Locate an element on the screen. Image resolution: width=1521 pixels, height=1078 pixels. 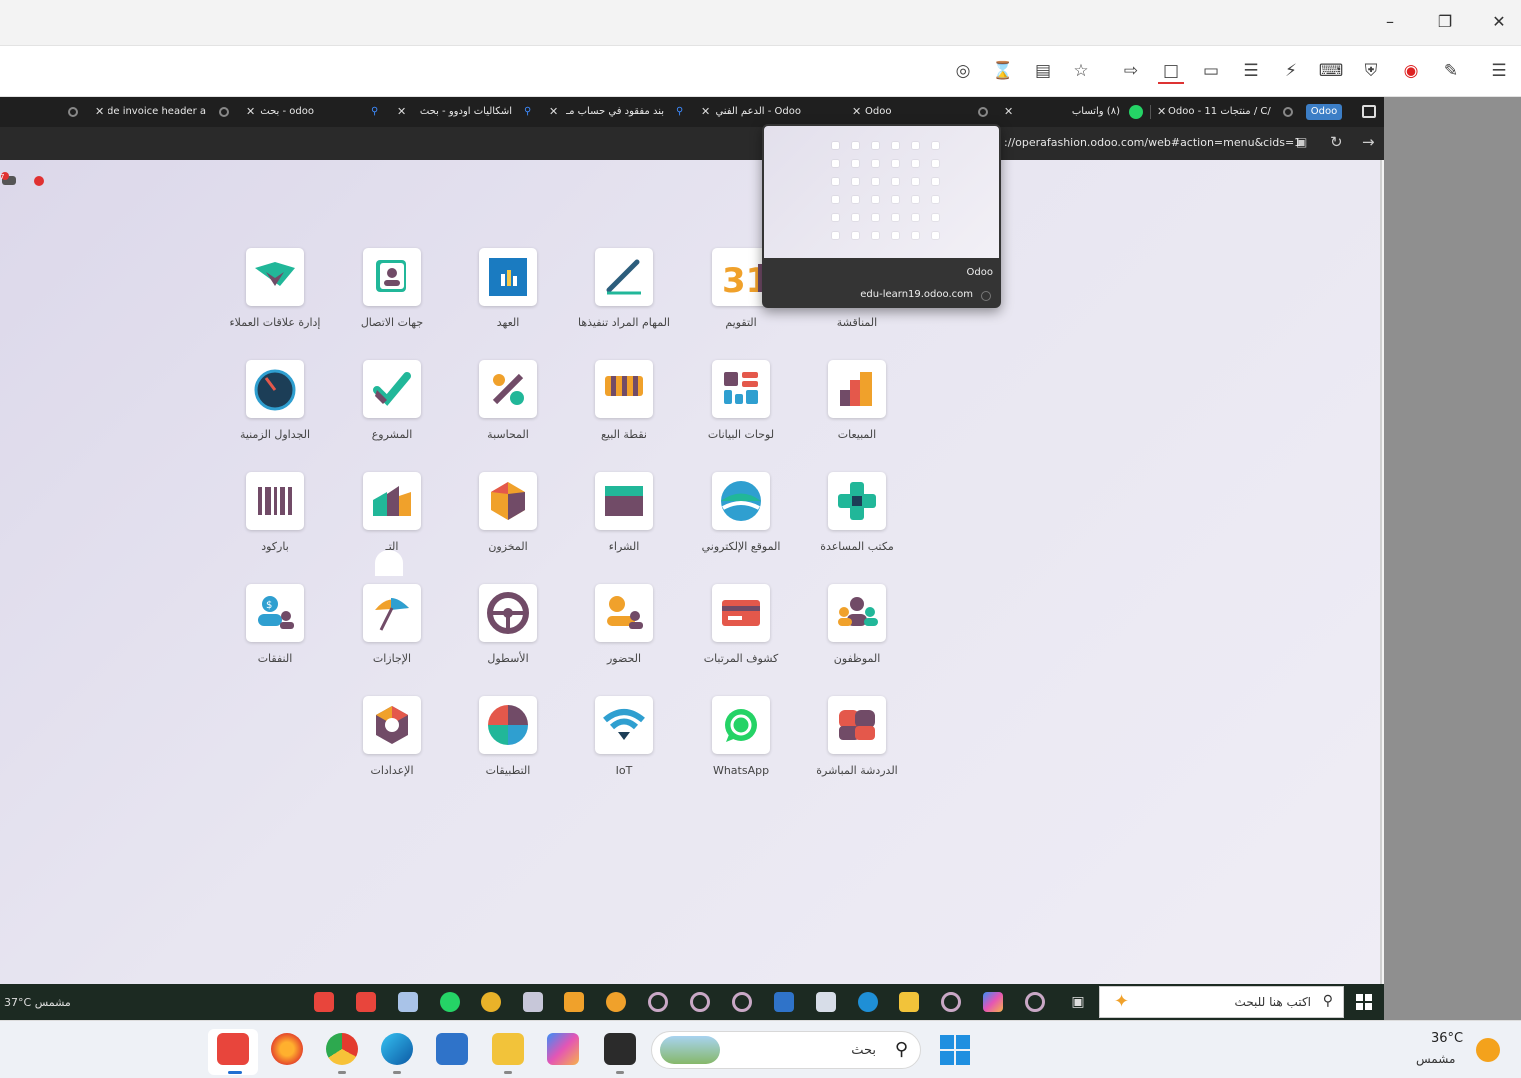
eye-off-icon: ◎ is located at coordinates (963, 71).